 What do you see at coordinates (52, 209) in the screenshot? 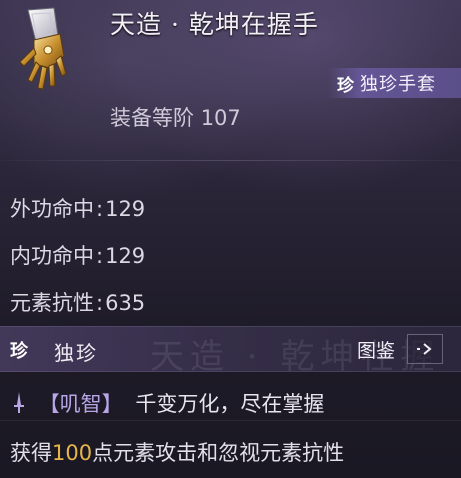
I see `stat-label: 外功命中` at bounding box center [52, 209].